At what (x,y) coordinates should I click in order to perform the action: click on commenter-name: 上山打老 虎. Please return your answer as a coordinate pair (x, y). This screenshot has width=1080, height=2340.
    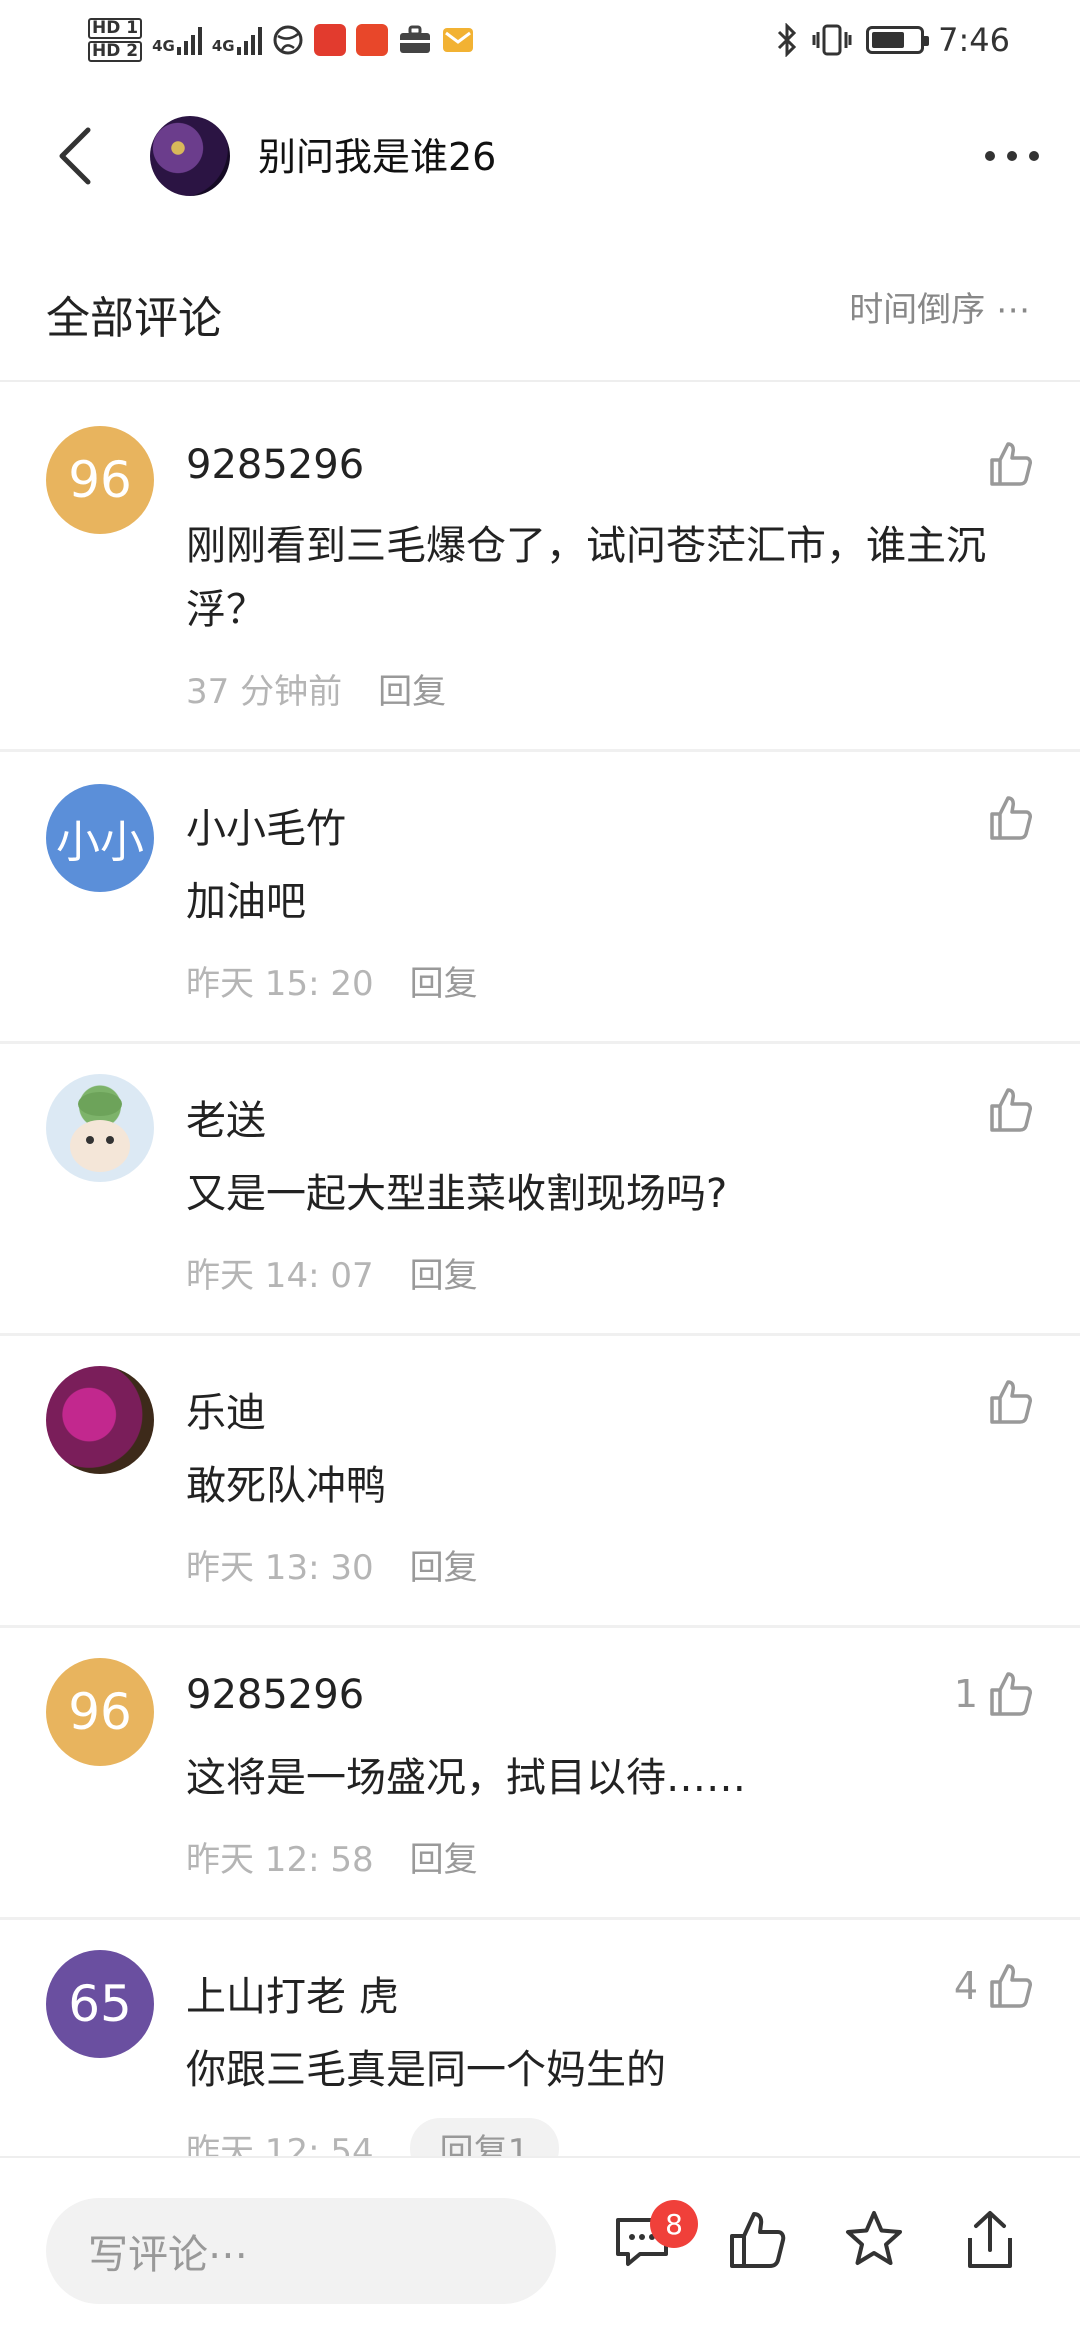
    Looking at the image, I should click on (292, 1993).